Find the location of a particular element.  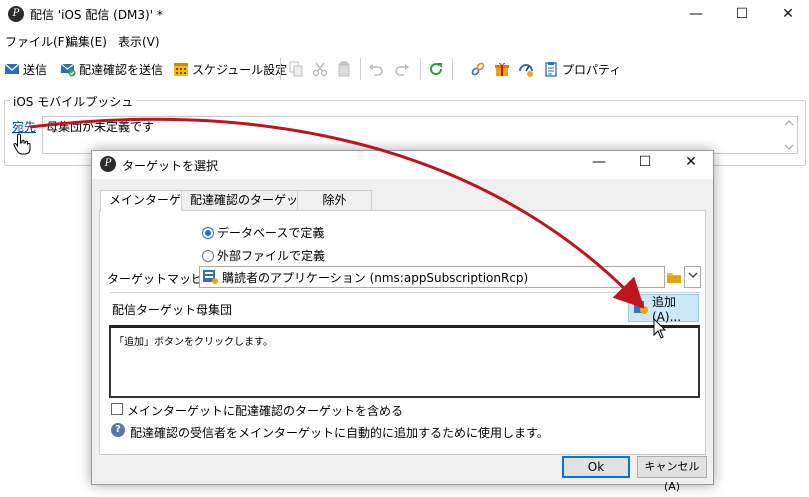

radio-external-file-indicator is located at coordinates (208, 255).